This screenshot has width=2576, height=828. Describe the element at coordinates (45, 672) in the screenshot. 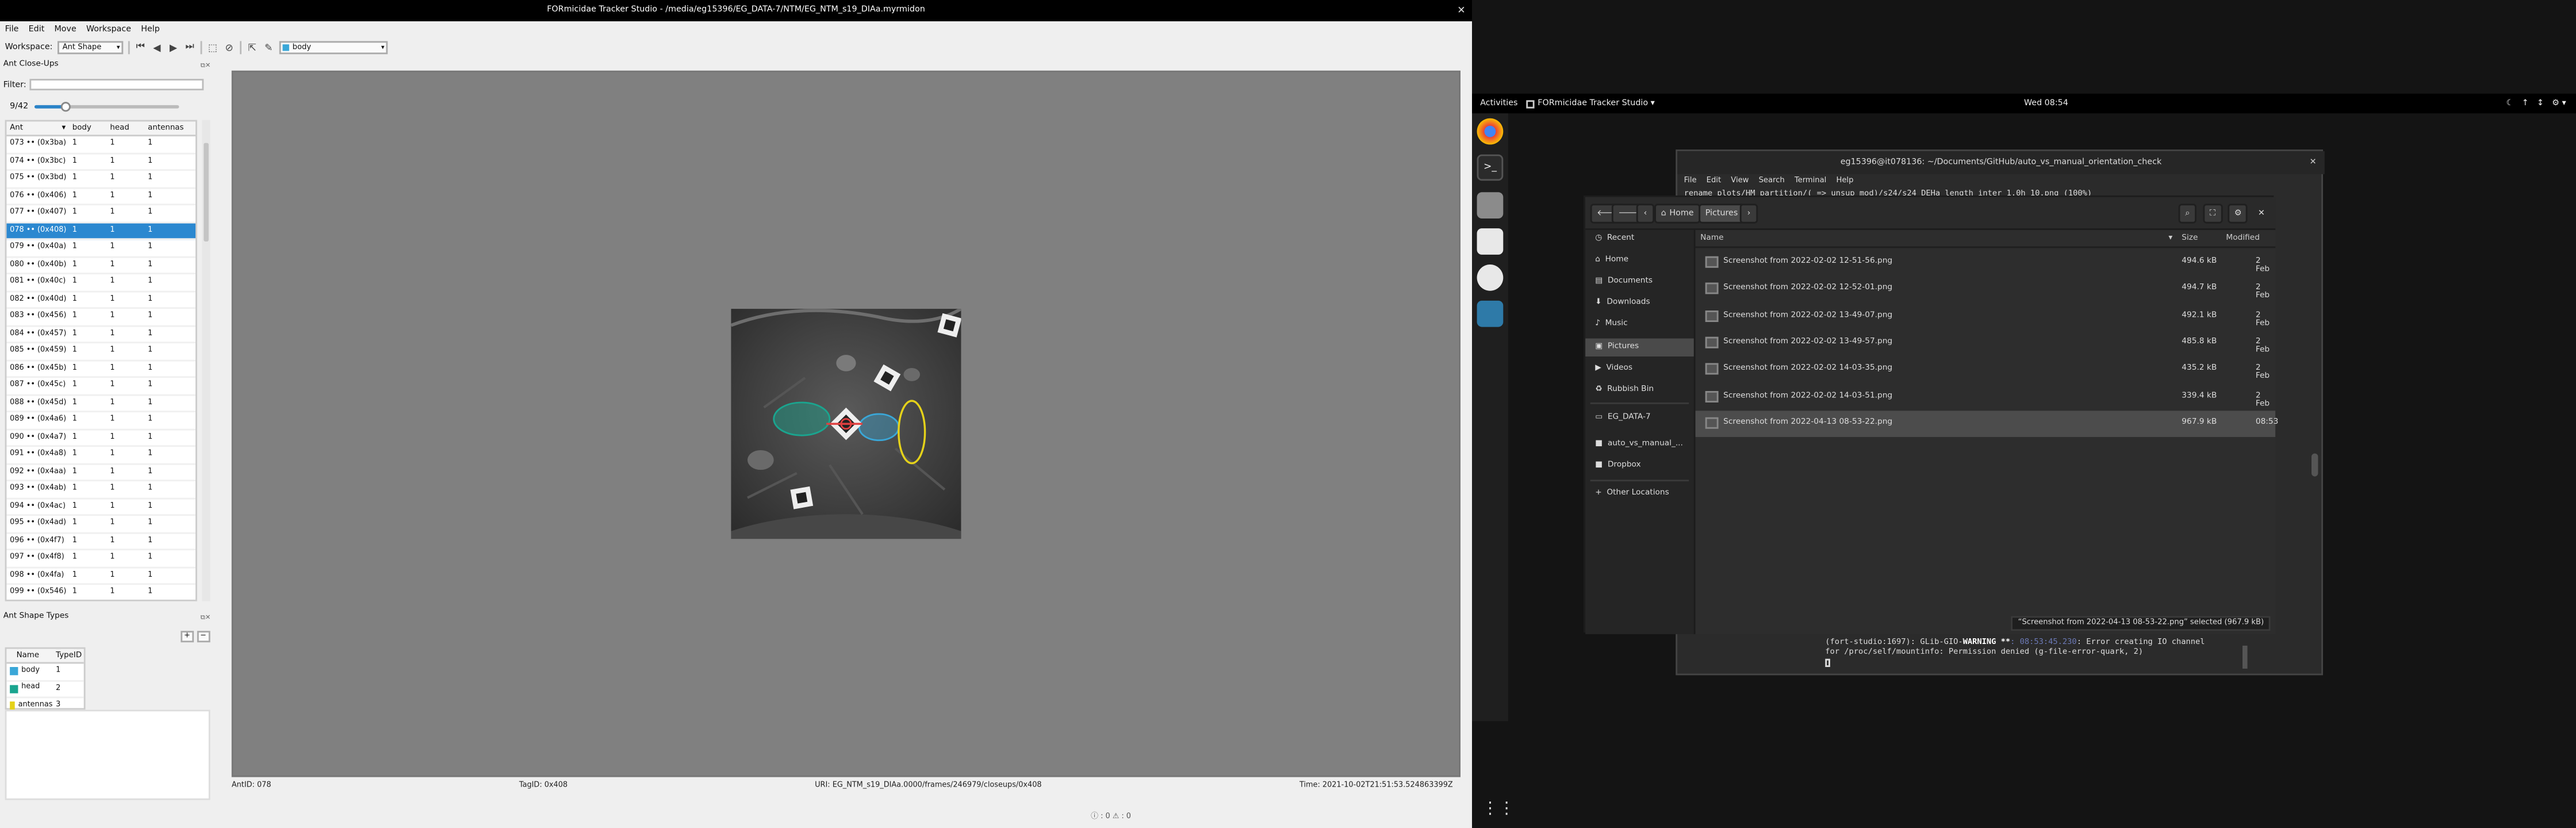

I see `table-row: body 1` at that location.